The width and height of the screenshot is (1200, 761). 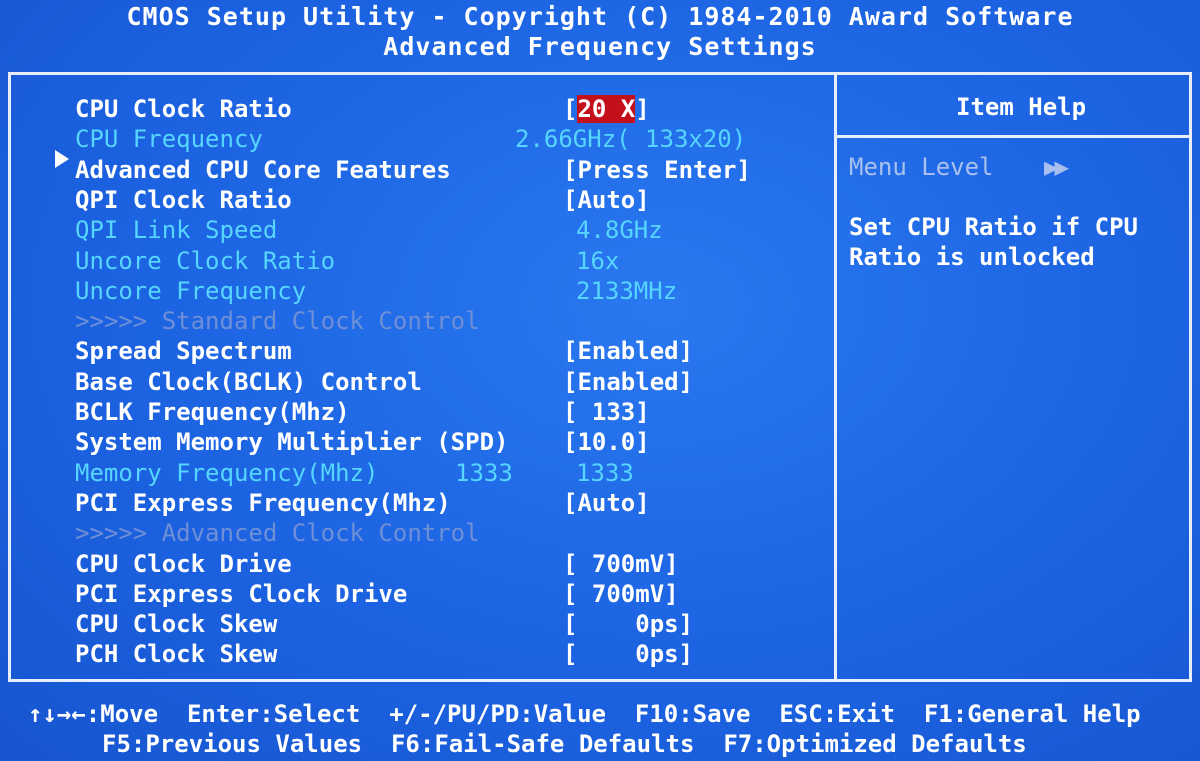 I want to click on setting-value: [20 X], so click(x=606, y=109).